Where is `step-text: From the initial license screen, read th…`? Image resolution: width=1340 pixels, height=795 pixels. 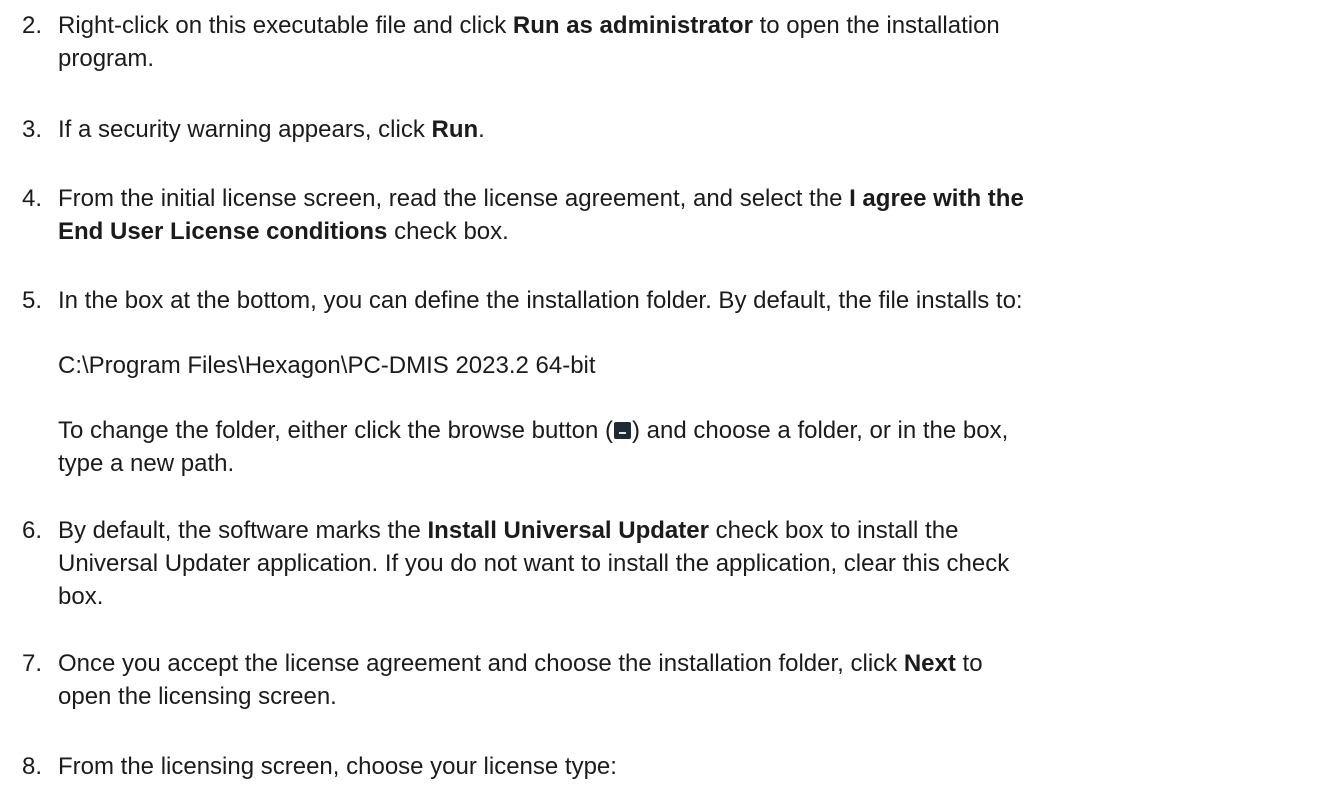 step-text: From the initial license screen, read th… is located at coordinates (454, 198).